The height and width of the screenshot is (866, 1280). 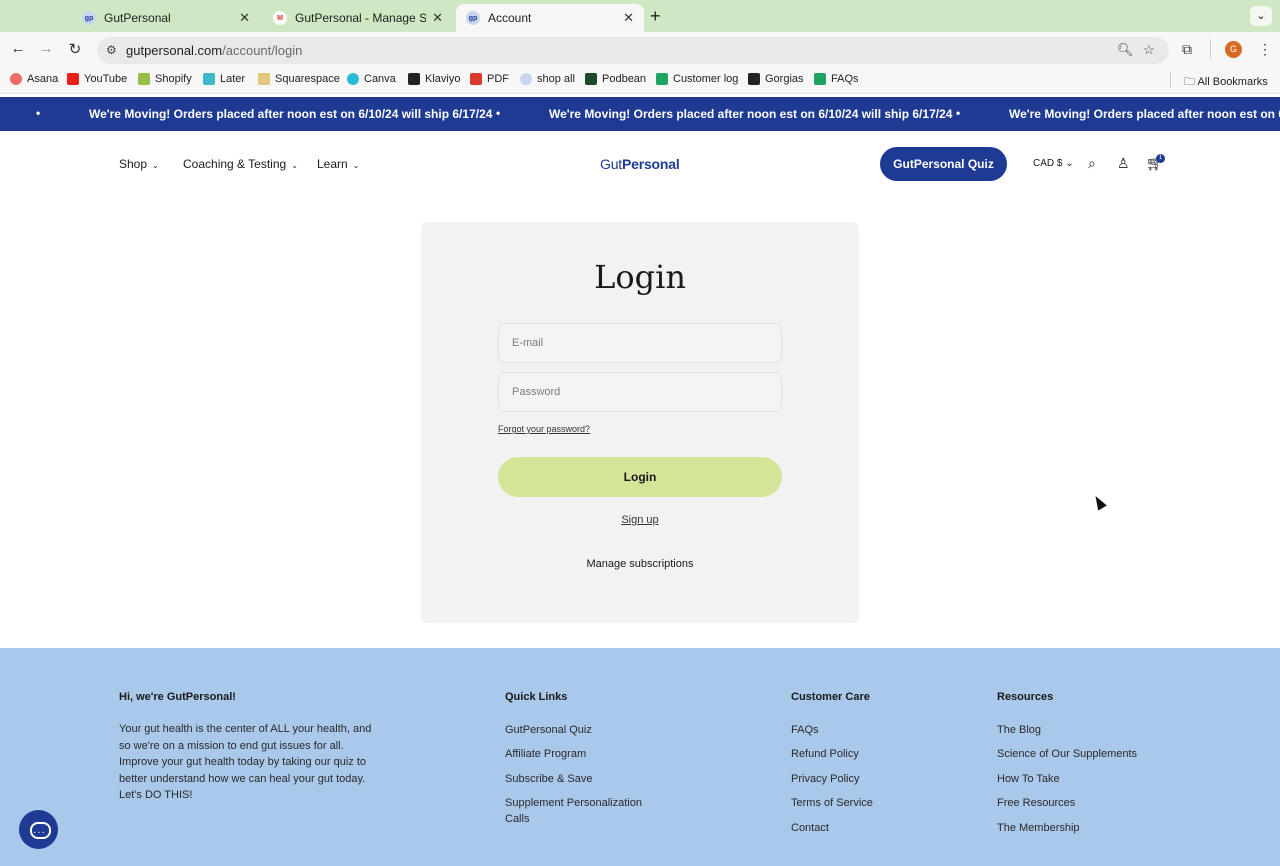 I want to click on forgot-password-link: Forgot your password?, so click(x=544, y=429).